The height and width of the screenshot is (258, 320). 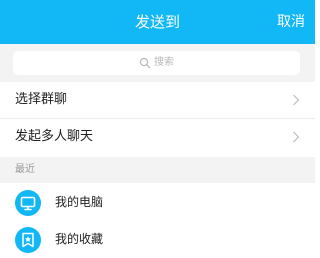 What do you see at coordinates (164, 62) in the screenshot?
I see `search-placeholder: 搜索` at bounding box center [164, 62].